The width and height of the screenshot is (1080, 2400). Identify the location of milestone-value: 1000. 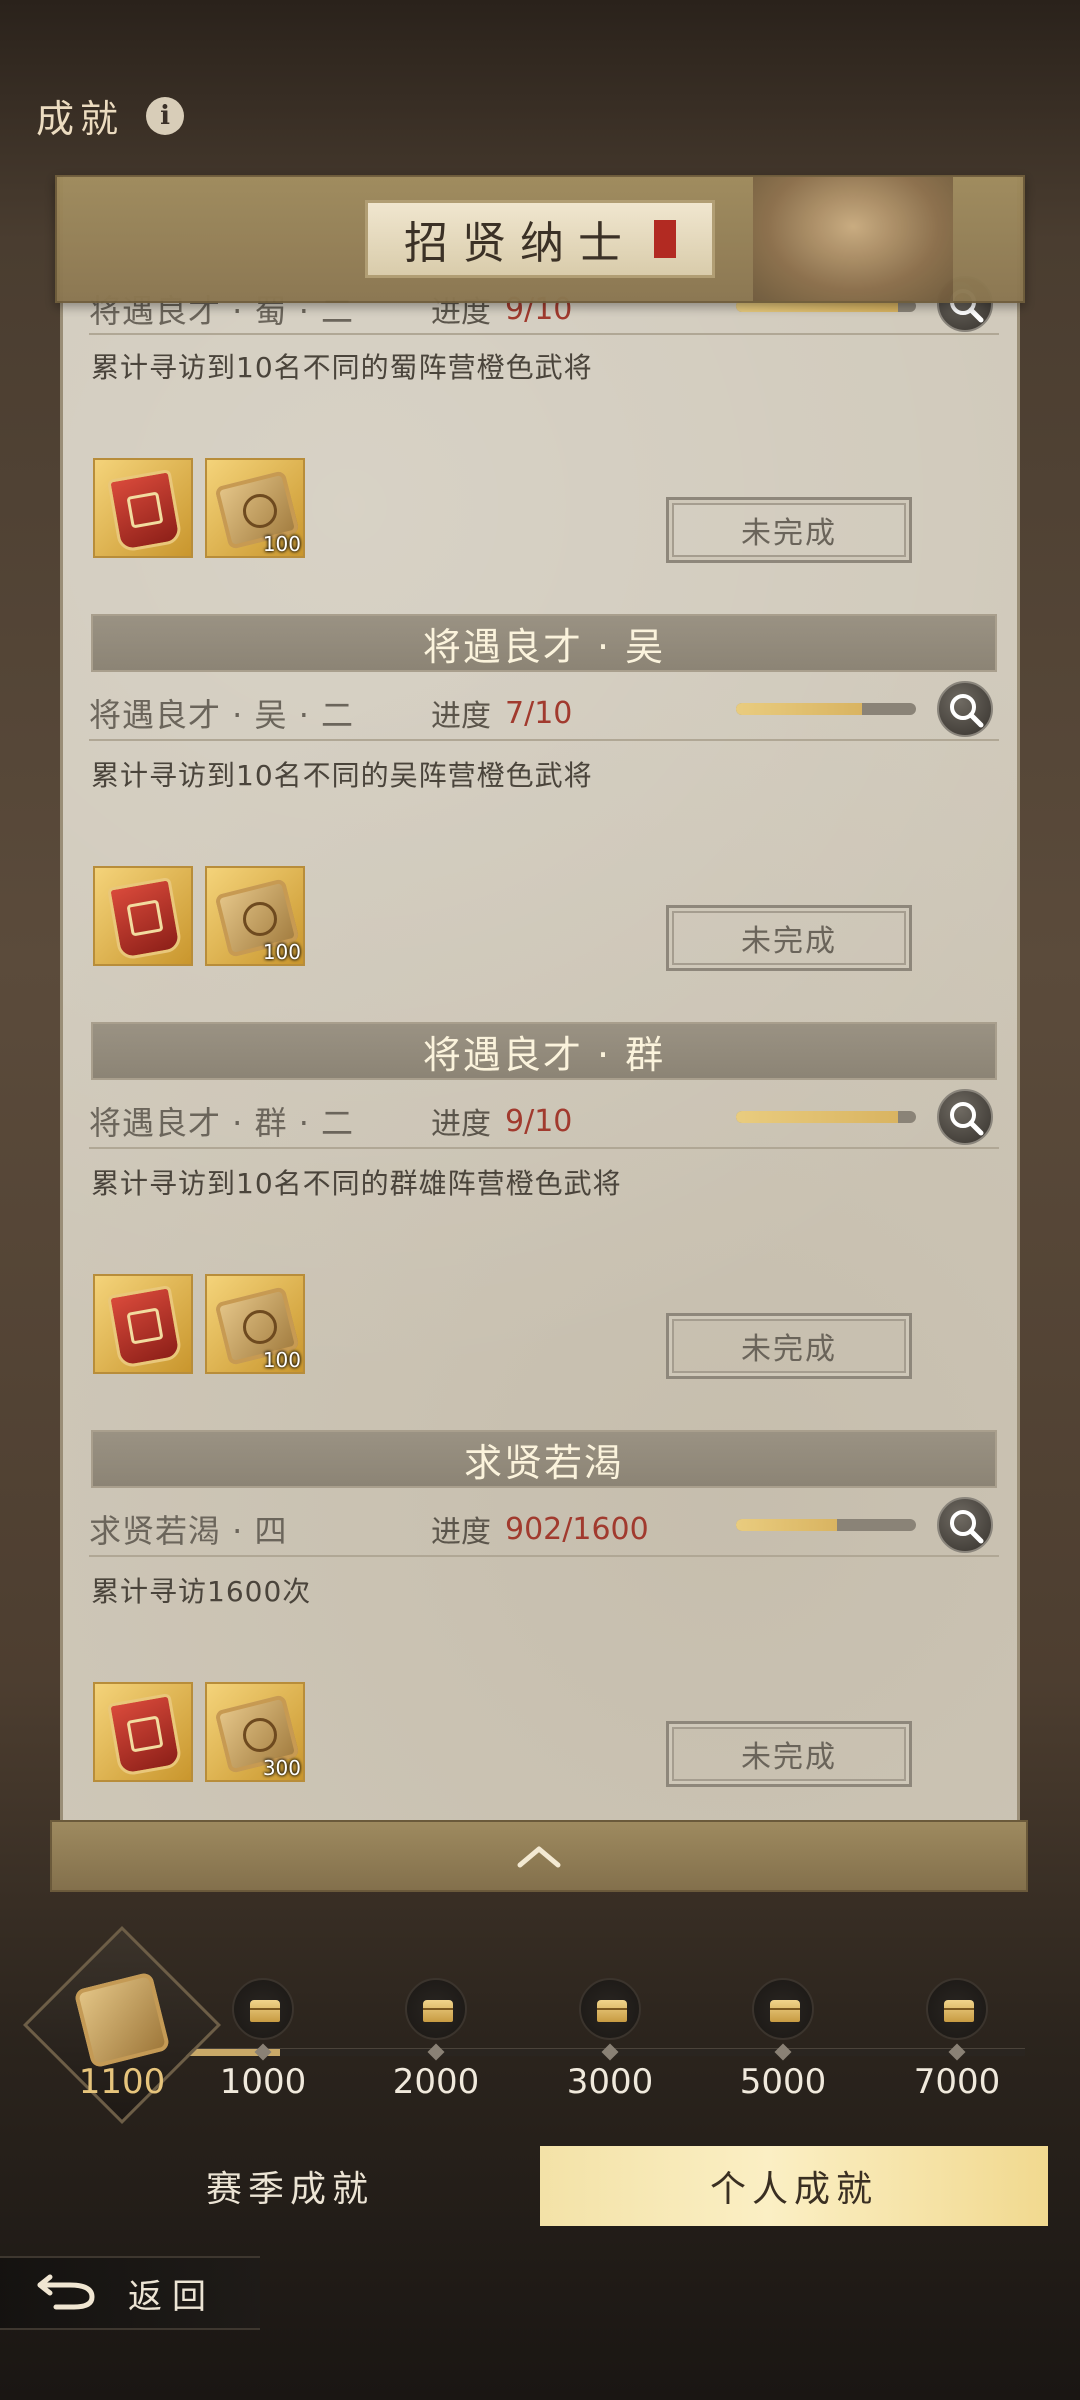
(263, 2082).